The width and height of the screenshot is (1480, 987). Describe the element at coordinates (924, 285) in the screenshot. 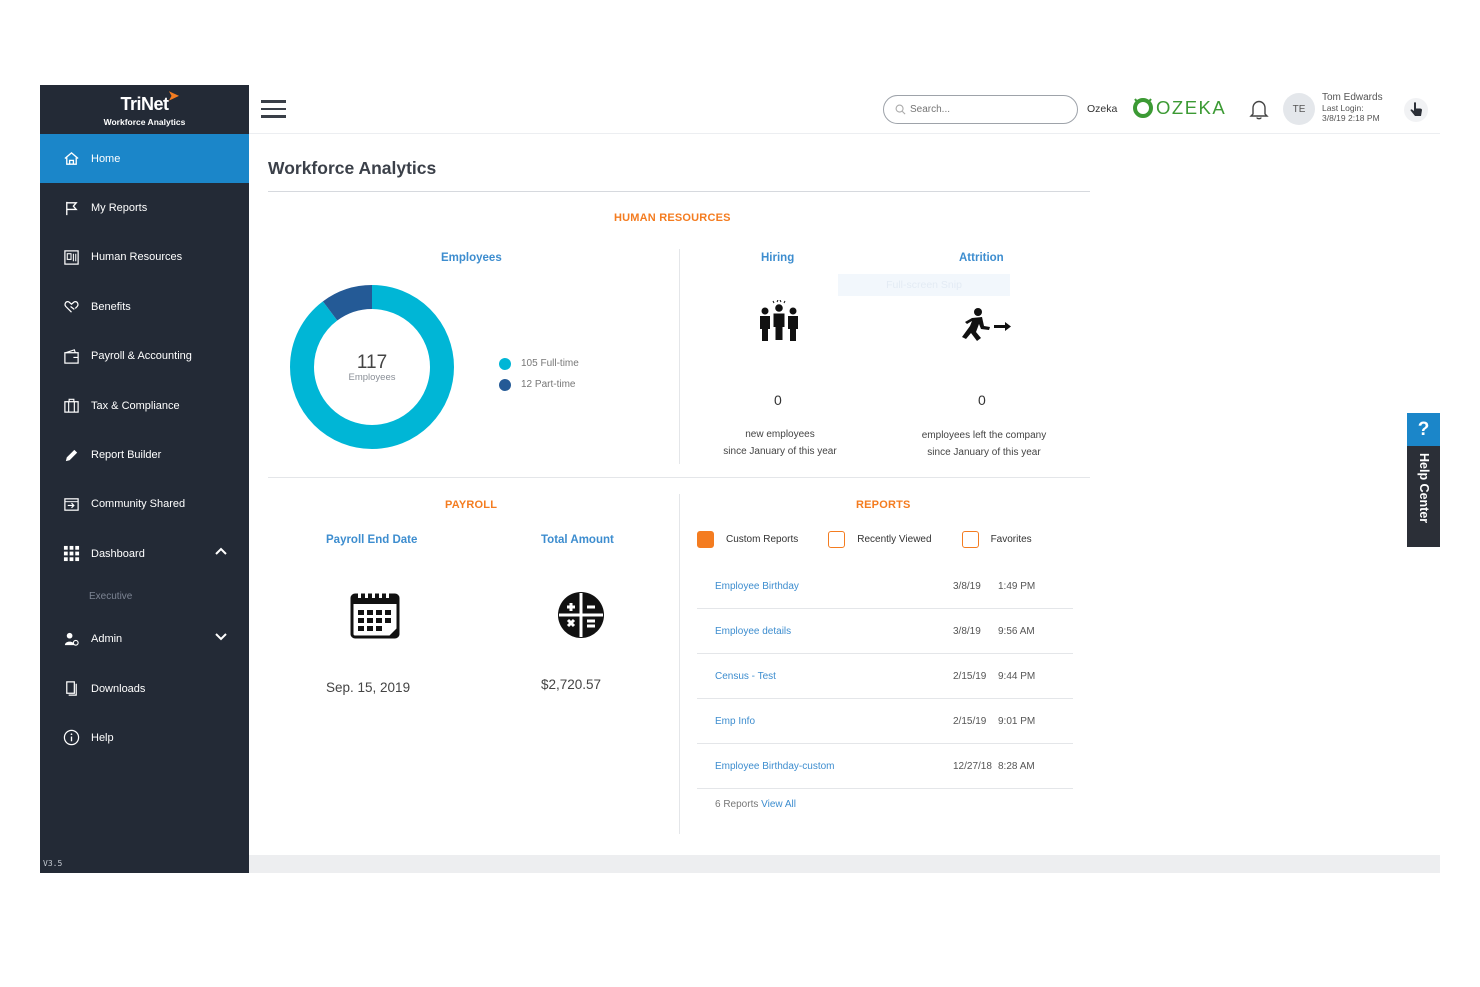

I see `snip-overlay: Full-screen Snip` at that location.